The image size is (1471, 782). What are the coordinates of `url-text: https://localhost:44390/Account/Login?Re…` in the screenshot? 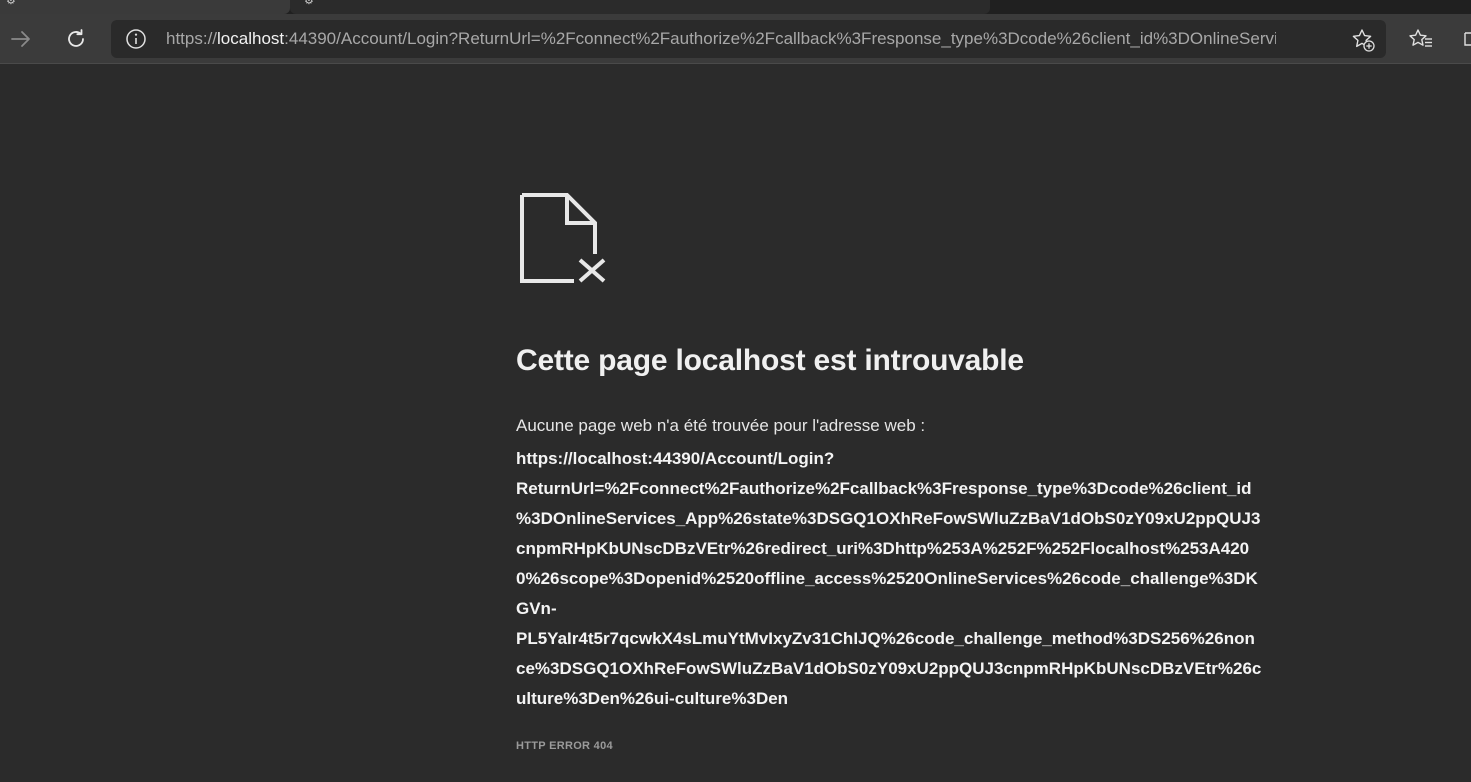 It's located at (721, 39).